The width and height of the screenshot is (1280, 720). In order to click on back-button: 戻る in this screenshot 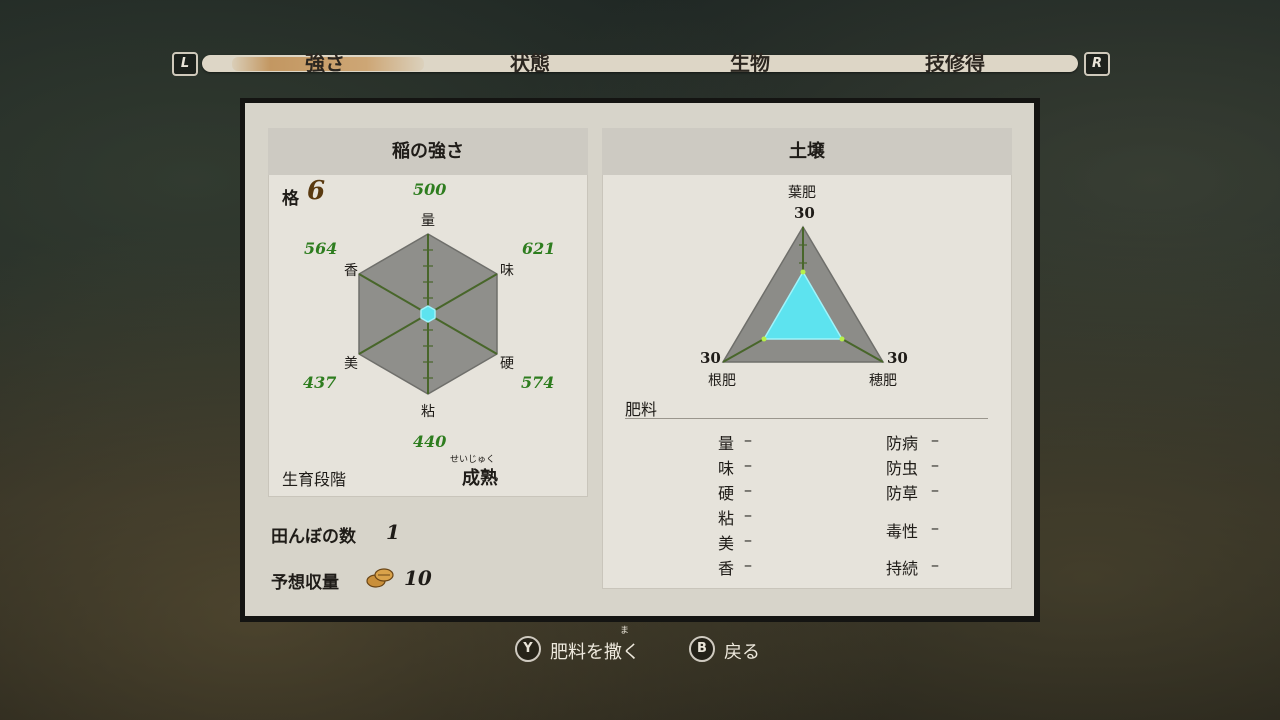, I will do `click(742, 651)`.